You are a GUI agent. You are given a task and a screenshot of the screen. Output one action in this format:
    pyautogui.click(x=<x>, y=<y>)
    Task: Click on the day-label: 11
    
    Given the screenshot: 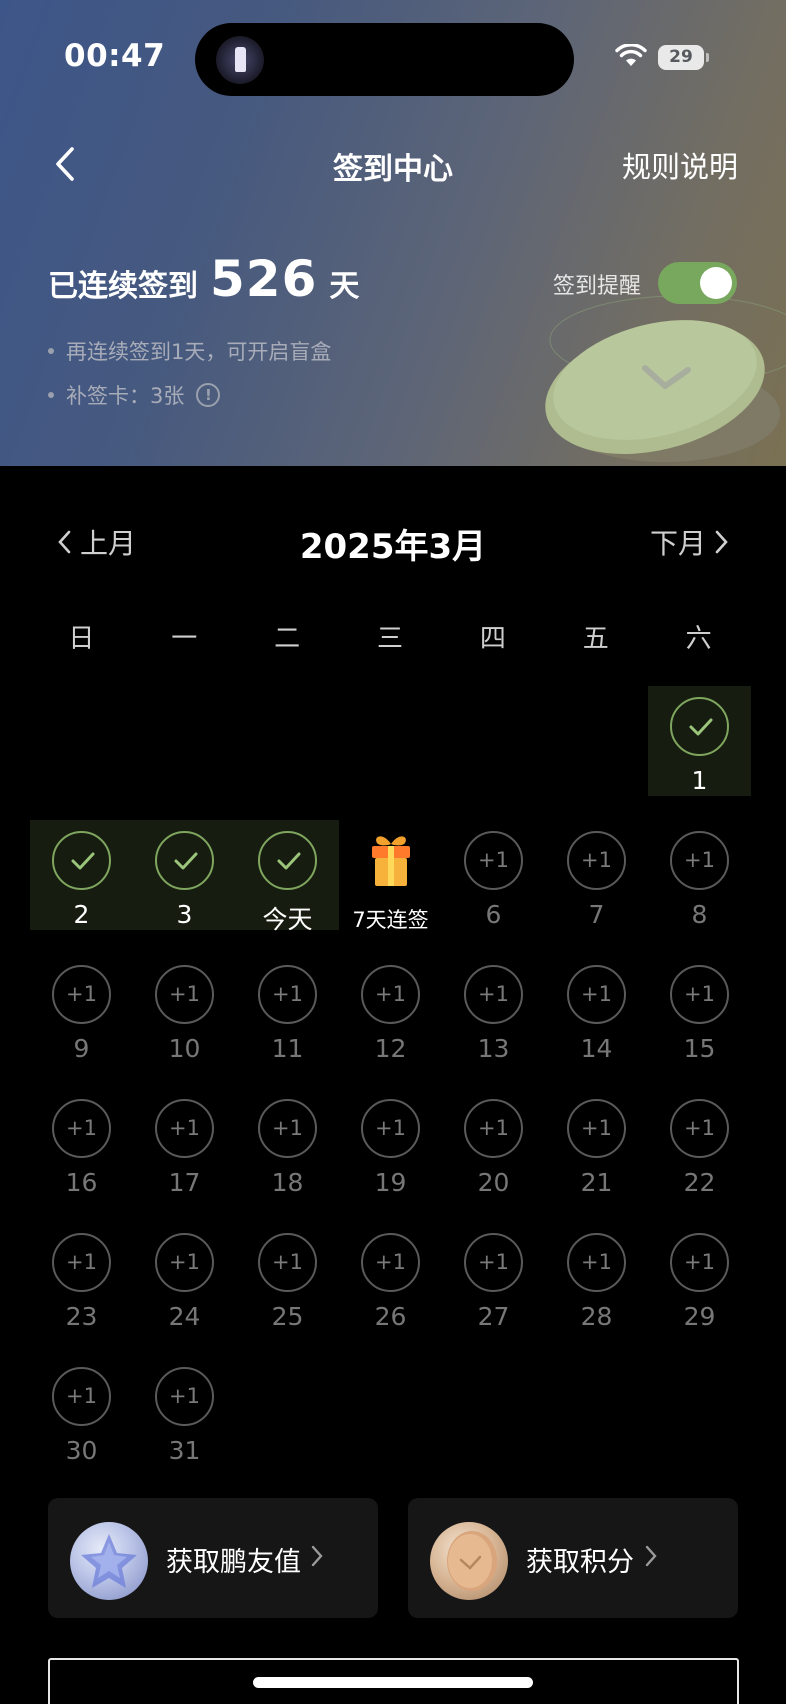 What is the action you would take?
    pyautogui.click(x=287, y=1048)
    